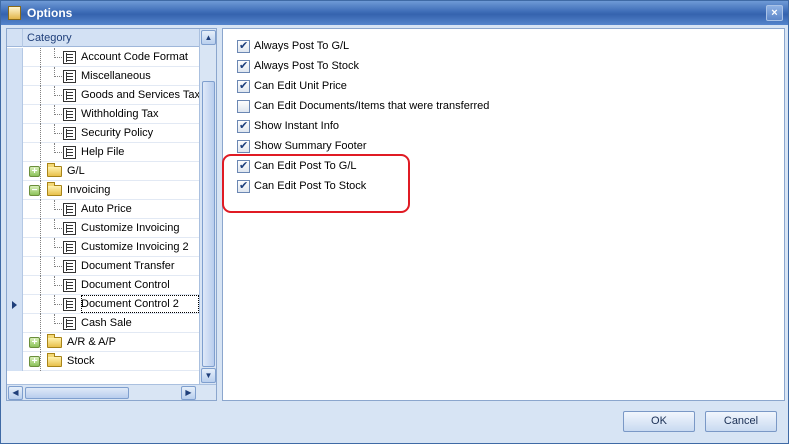 This screenshot has width=789, height=444. What do you see at coordinates (14, 13) in the screenshot?
I see `app-icon` at bounding box center [14, 13].